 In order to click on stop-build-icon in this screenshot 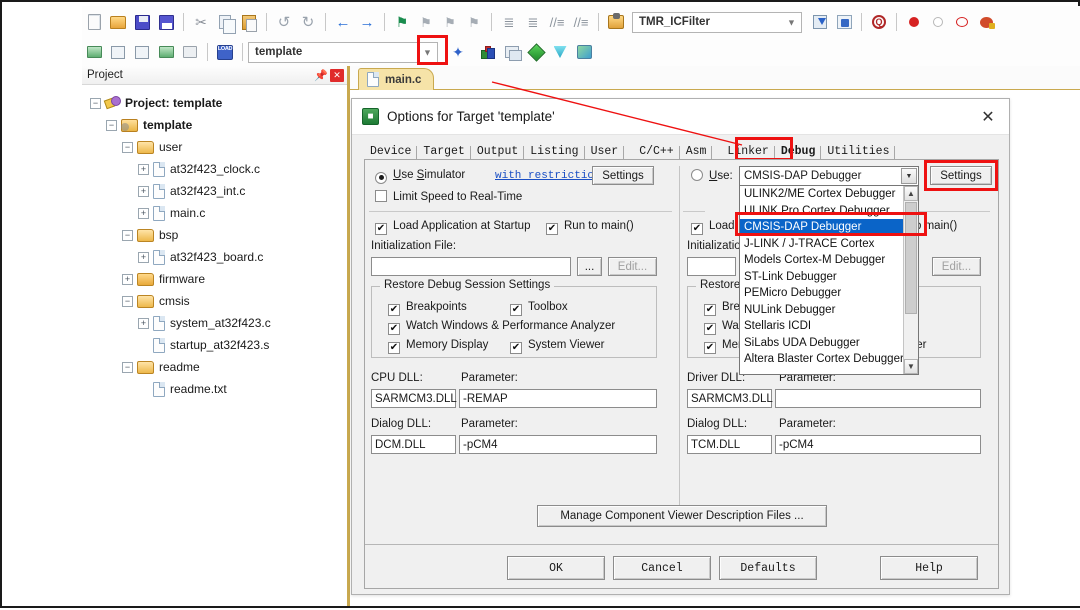, I will do `click(190, 52)`.